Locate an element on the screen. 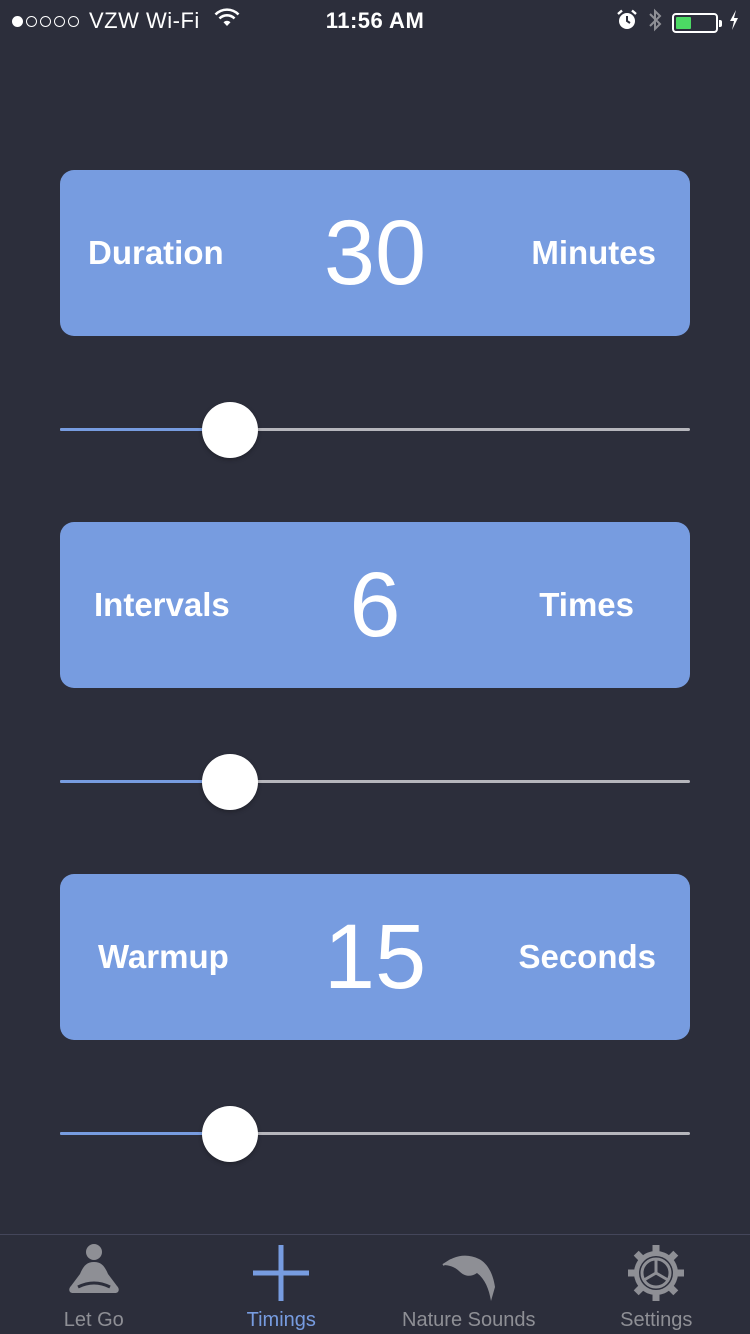 This screenshot has width=750, height=1334. intervals-card: Intervals 6 Times is located at coordinates (375, 605).